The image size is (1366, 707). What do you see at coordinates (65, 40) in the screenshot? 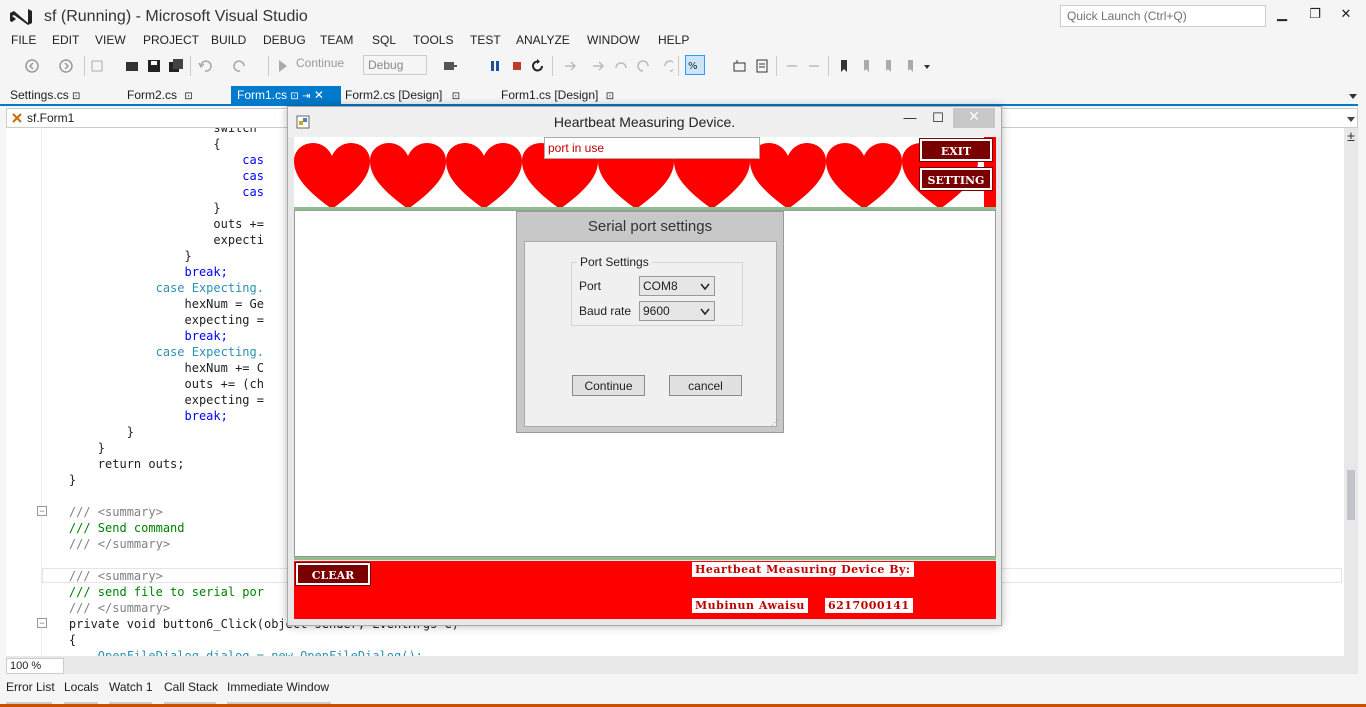
I see `menu-edit: EDIT` at bounding box center [65, 40].